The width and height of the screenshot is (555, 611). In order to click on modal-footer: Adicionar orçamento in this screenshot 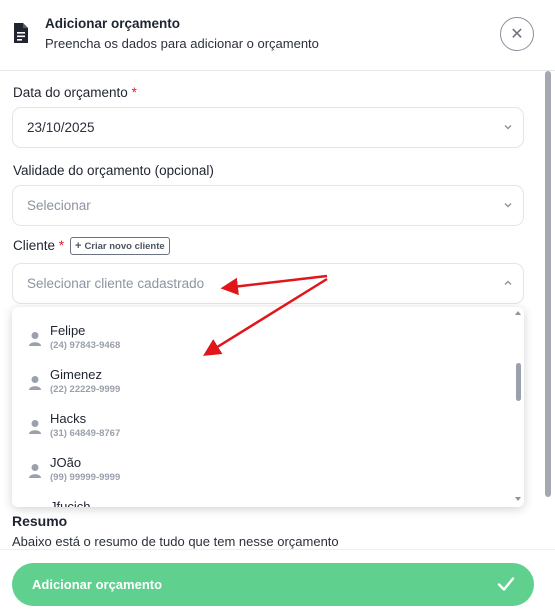, I will do `click(277, 580)`.